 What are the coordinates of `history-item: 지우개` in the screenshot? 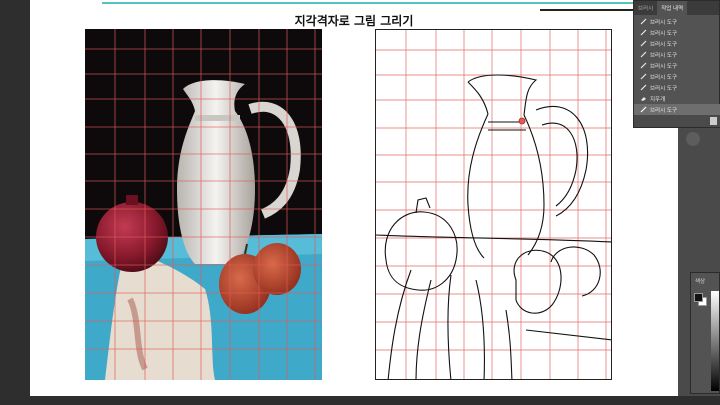 It's located at (677, 98).